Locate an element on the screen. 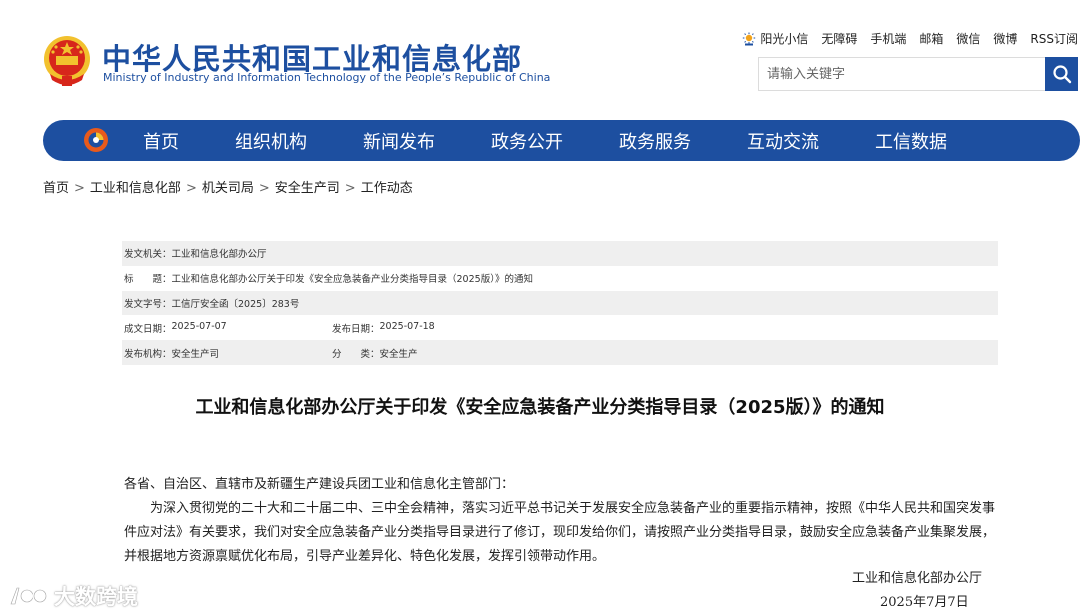 The image size is (1080, 616). meta-row-org: 发布机构： 安全生产司 分 类： 安全生产 is located at coordinates (560, 352).